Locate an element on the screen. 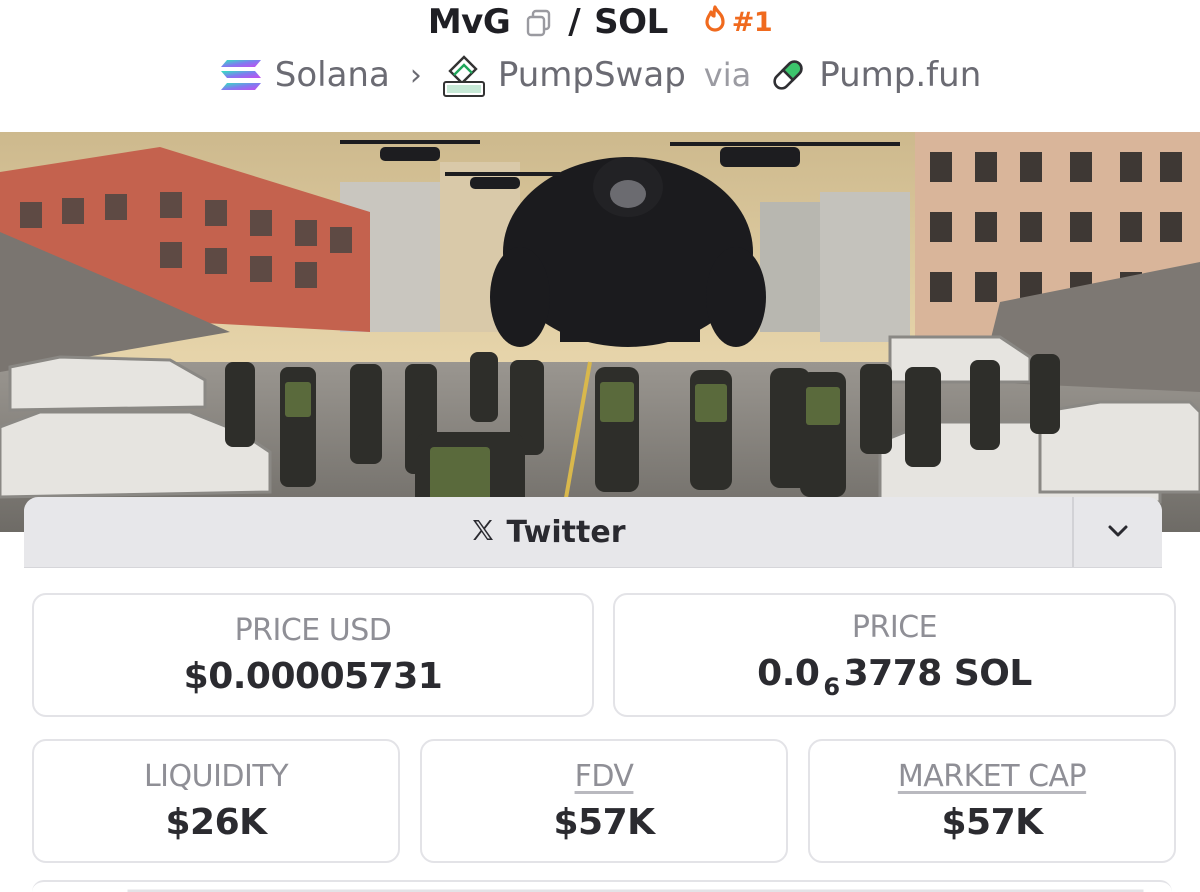 The height and width of the screenshot is (892, 1200). breadcrumb: Solana › PumpSwap via Pump.fun is located at coordinates (600, 75).